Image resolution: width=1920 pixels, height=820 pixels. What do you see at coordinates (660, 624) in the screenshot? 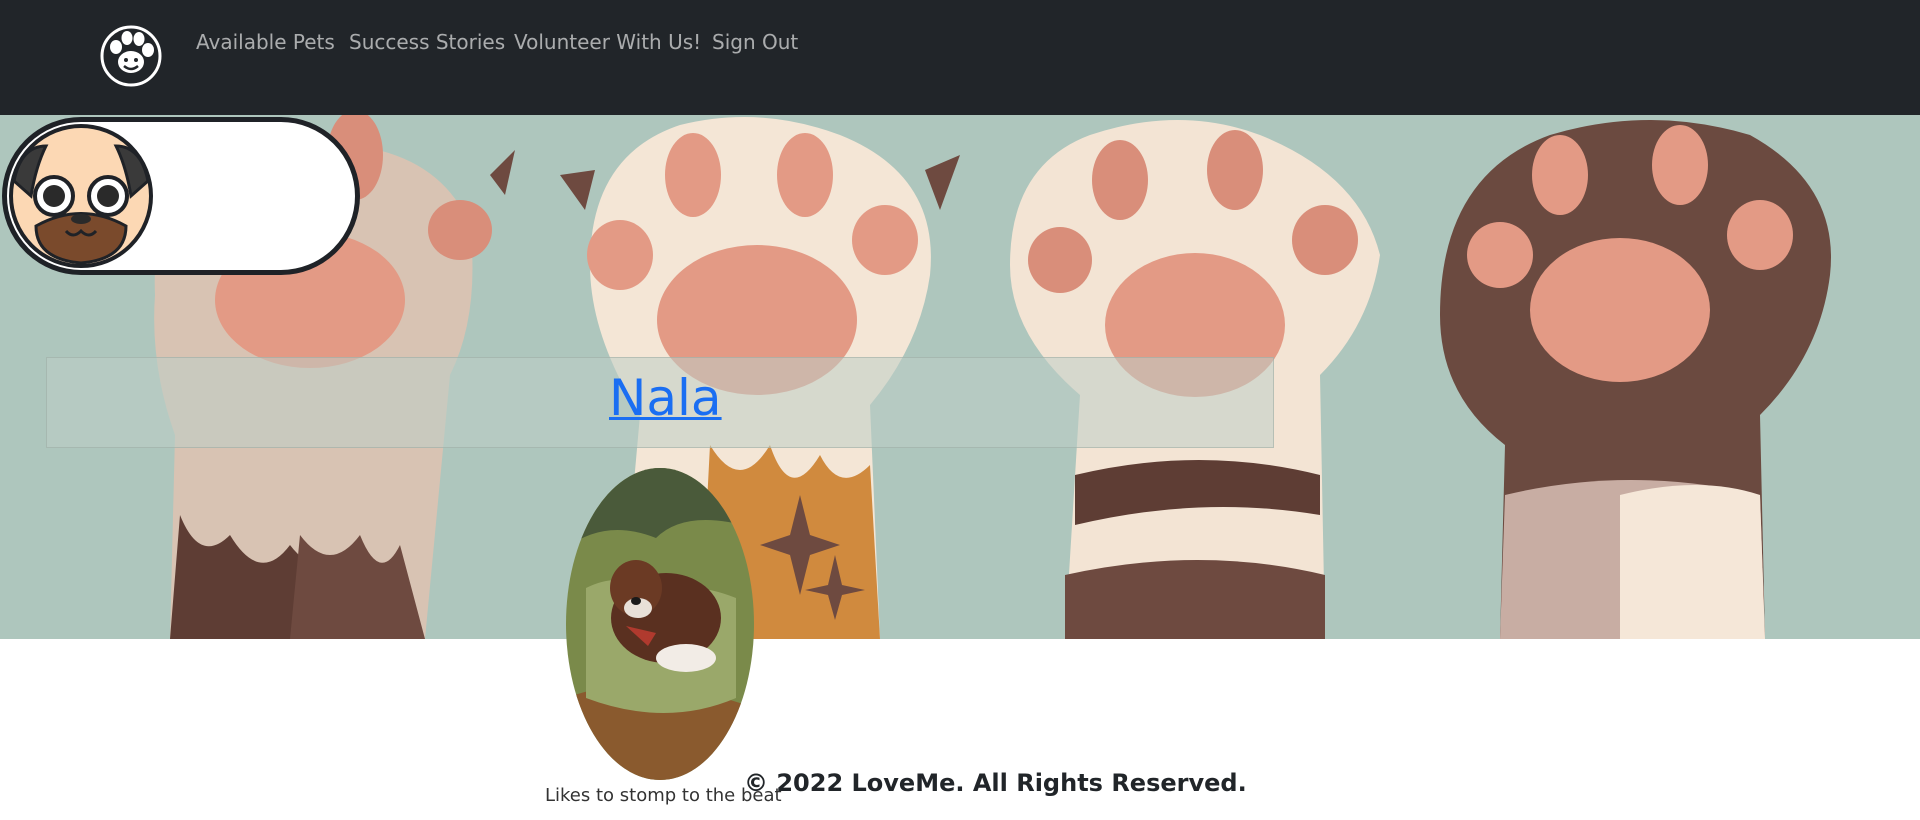
I see `dog-photo` at bounding box center [660, 624].